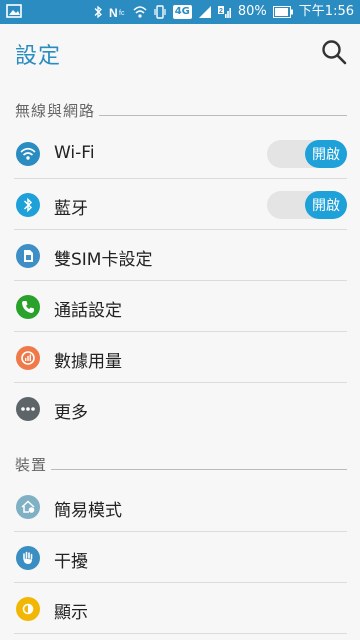 Image resolution: width=360 pixels, height=640 pixels. Describe the element at coordinates (180, 205) in the screenshot. I see `settings-item-bluetooth: 藍牙 開啟` at that location.